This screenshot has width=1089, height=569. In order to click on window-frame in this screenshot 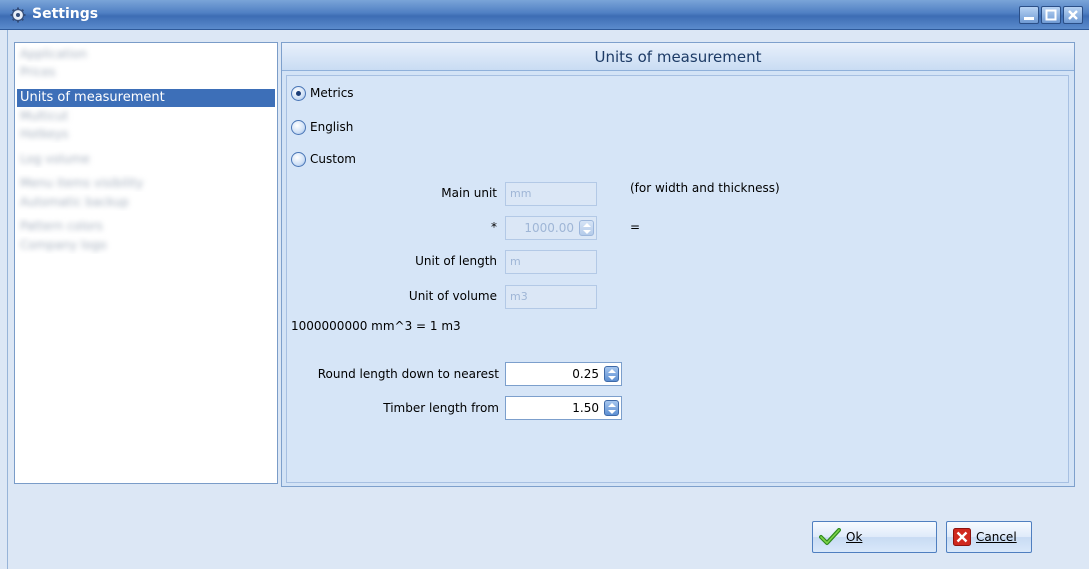, I will do `click(4, 299)`.